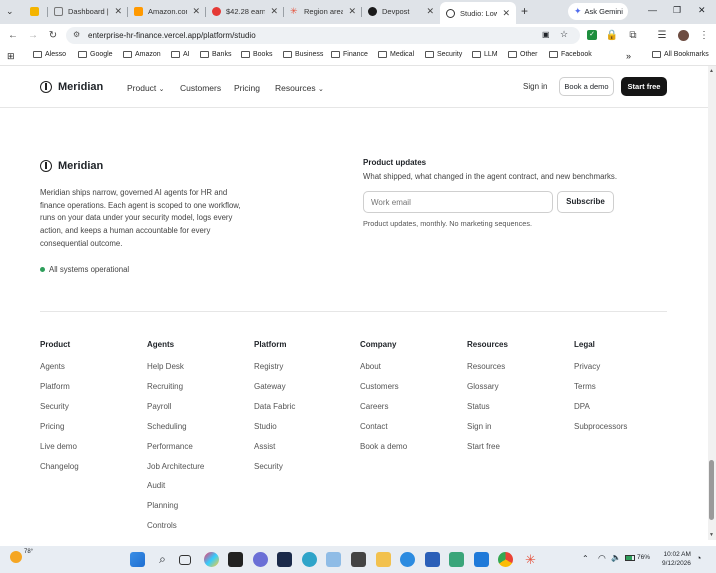  I want to click on footer-link: Controls, so click(162, 525).